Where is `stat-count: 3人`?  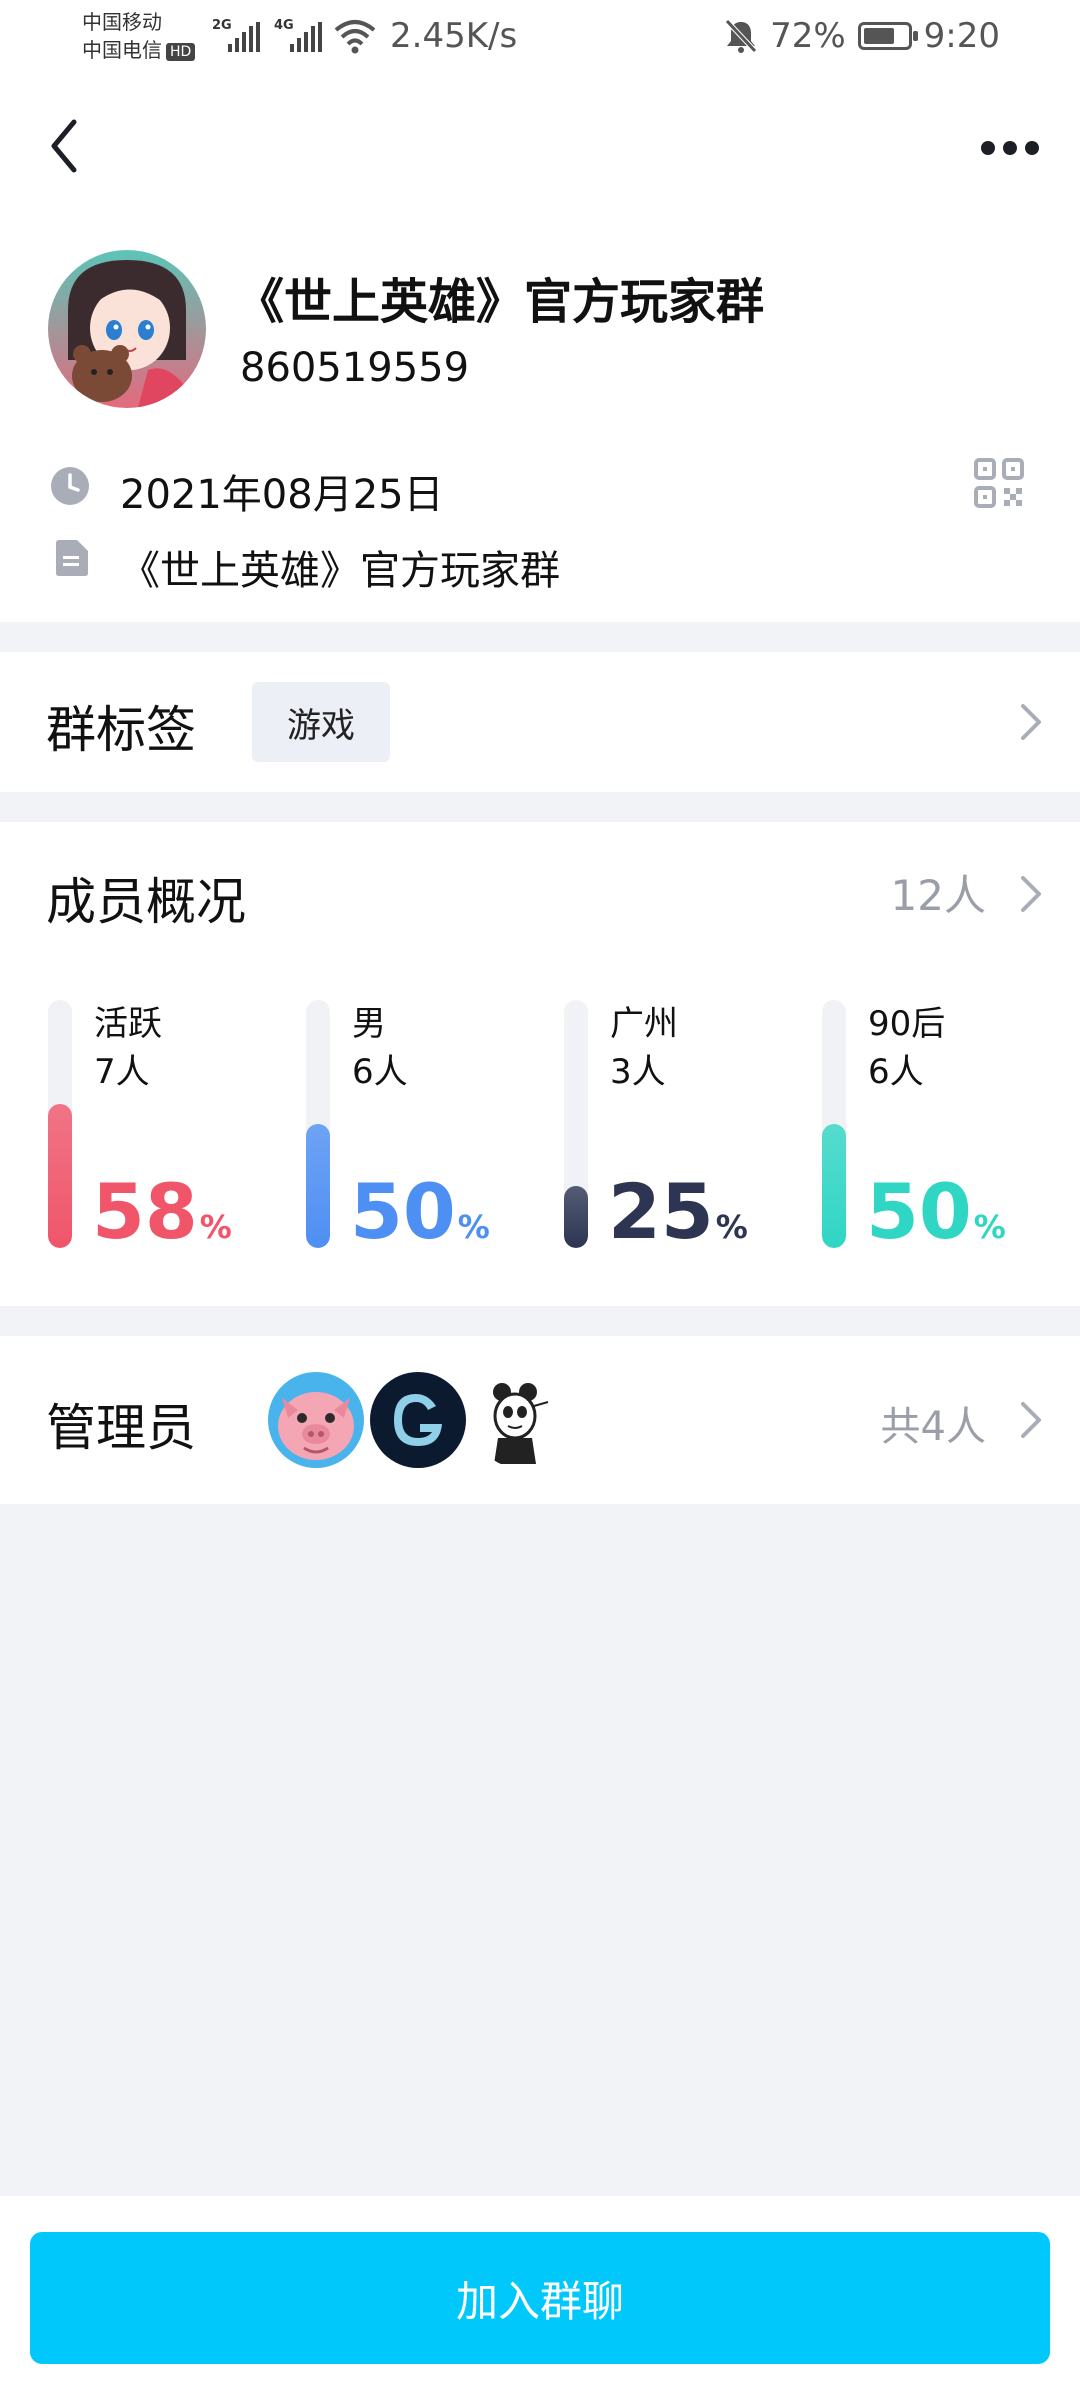
stat-count: 3人 is located at coordinates (638, 1072).